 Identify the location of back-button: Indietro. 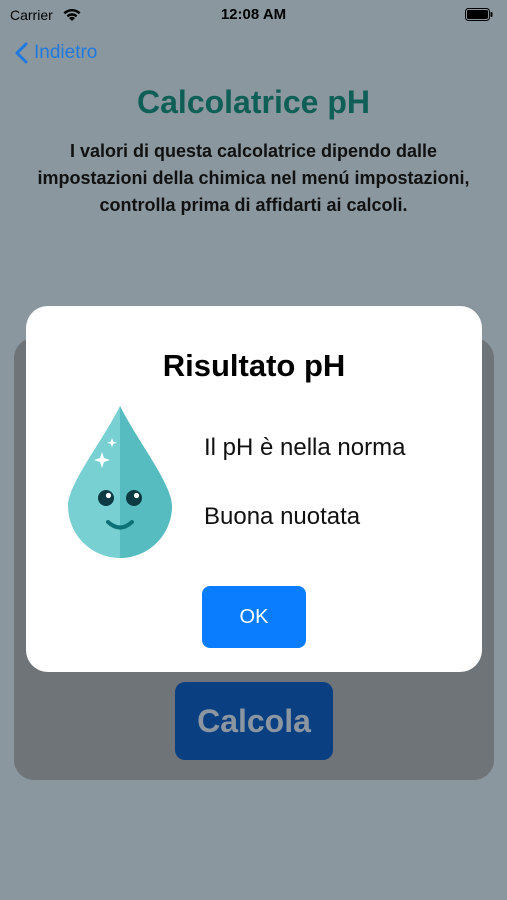
(55, 53).